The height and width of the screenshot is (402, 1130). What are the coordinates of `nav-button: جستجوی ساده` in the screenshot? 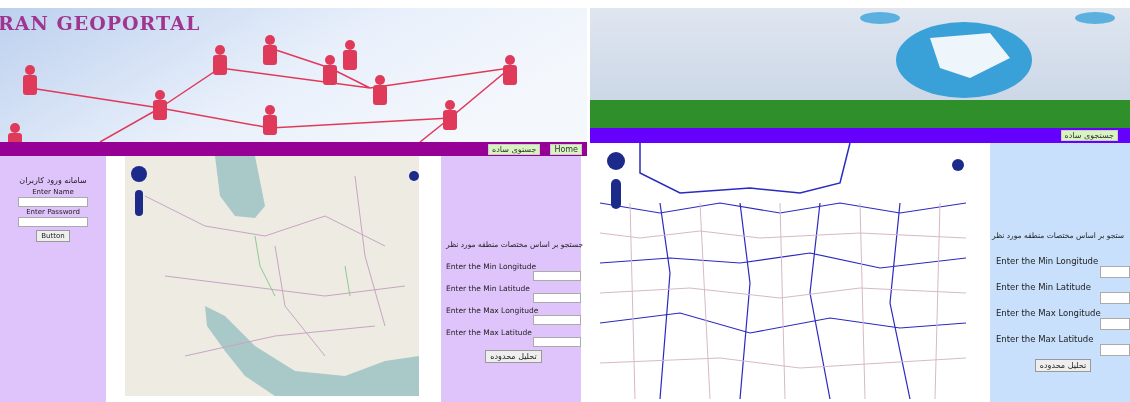 It's located at (1089, 135).